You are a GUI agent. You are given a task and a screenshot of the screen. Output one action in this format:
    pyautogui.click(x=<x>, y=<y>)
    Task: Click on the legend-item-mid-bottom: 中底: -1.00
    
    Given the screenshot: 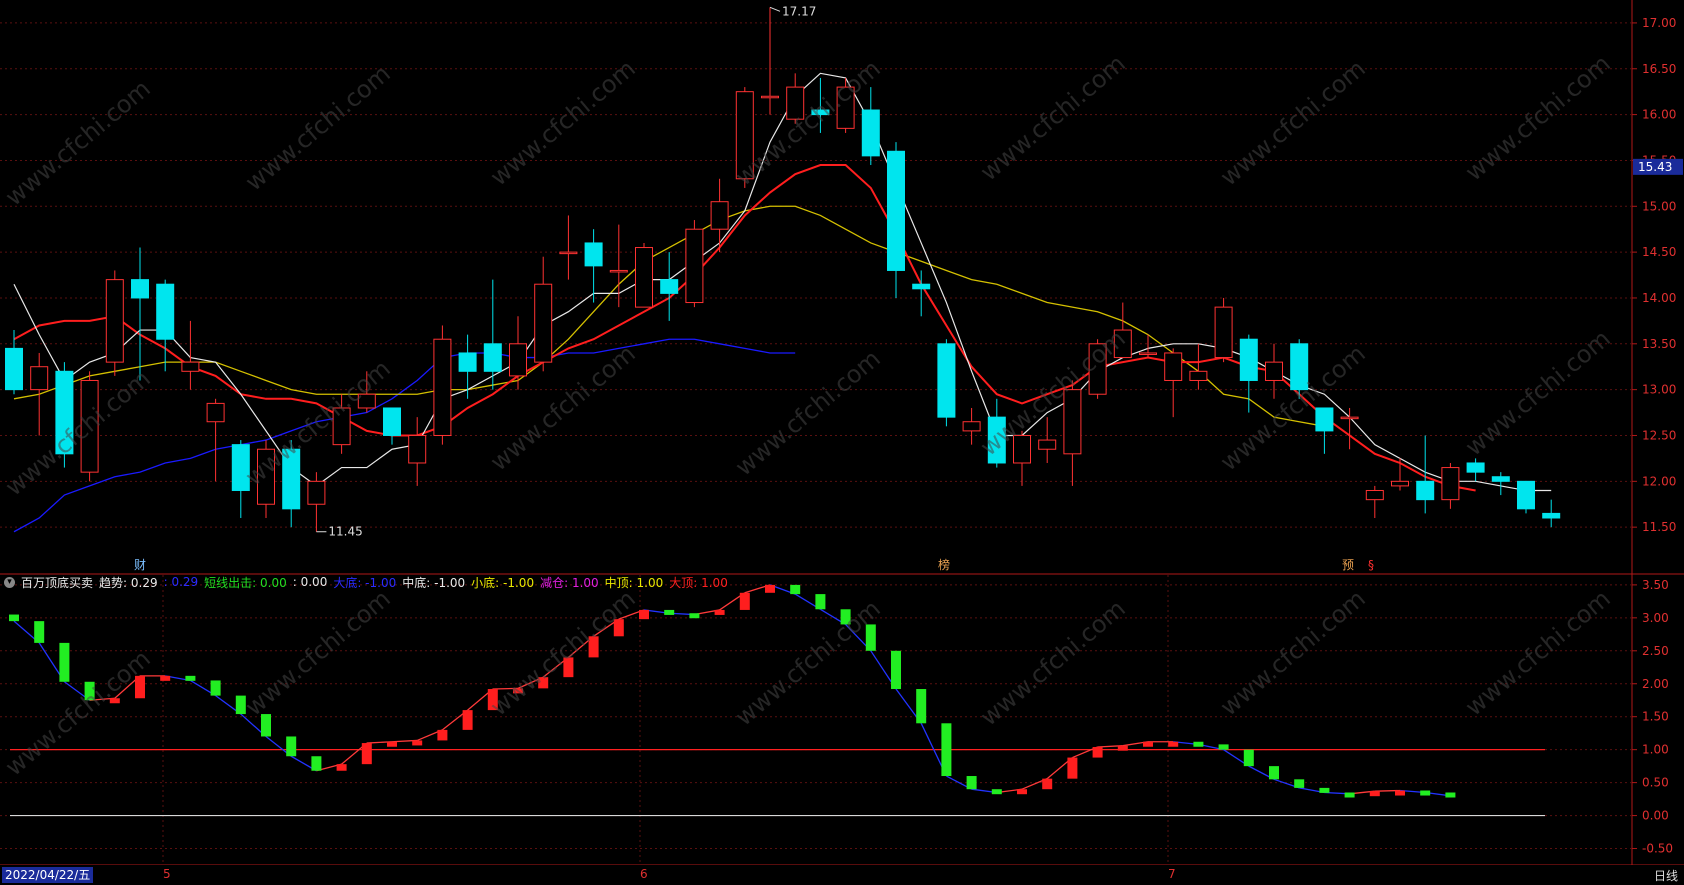 What is the action you would take?
    pyautogui.click(x=434, y=582)
    